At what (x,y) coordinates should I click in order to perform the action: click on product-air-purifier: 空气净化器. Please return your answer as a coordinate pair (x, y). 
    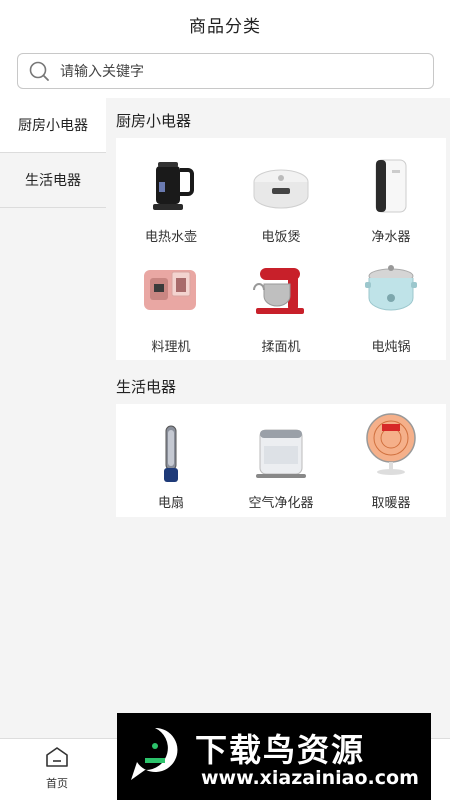
    Looking at the image, I should click on (281, 459).